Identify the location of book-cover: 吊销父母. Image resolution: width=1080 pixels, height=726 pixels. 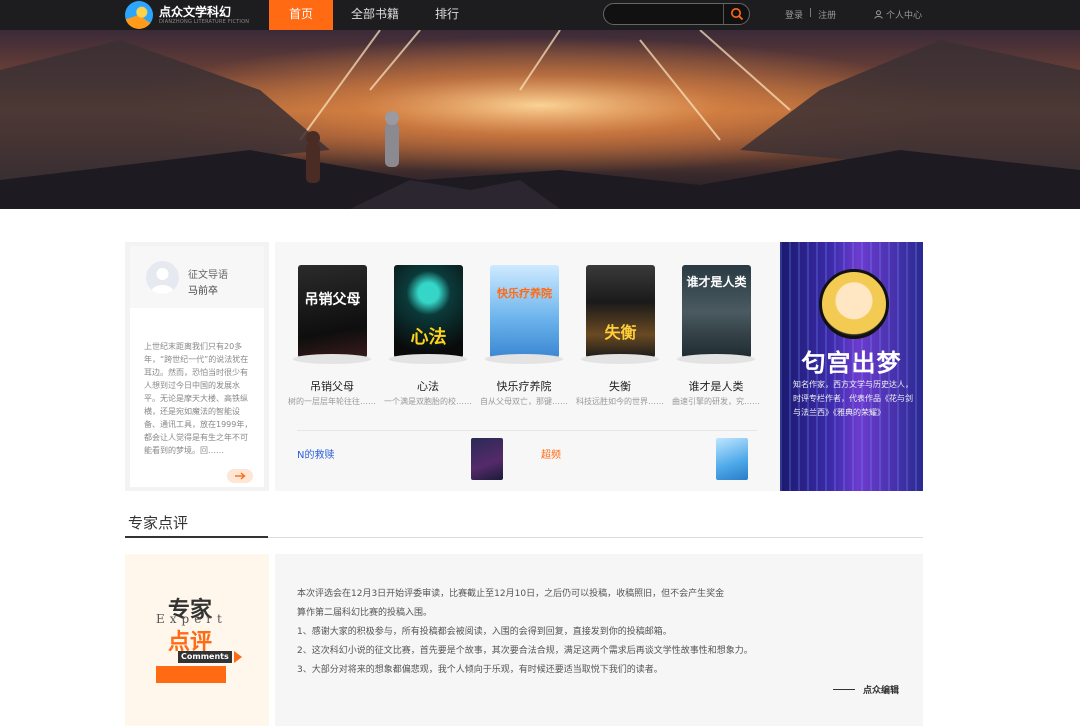
(332, 311).